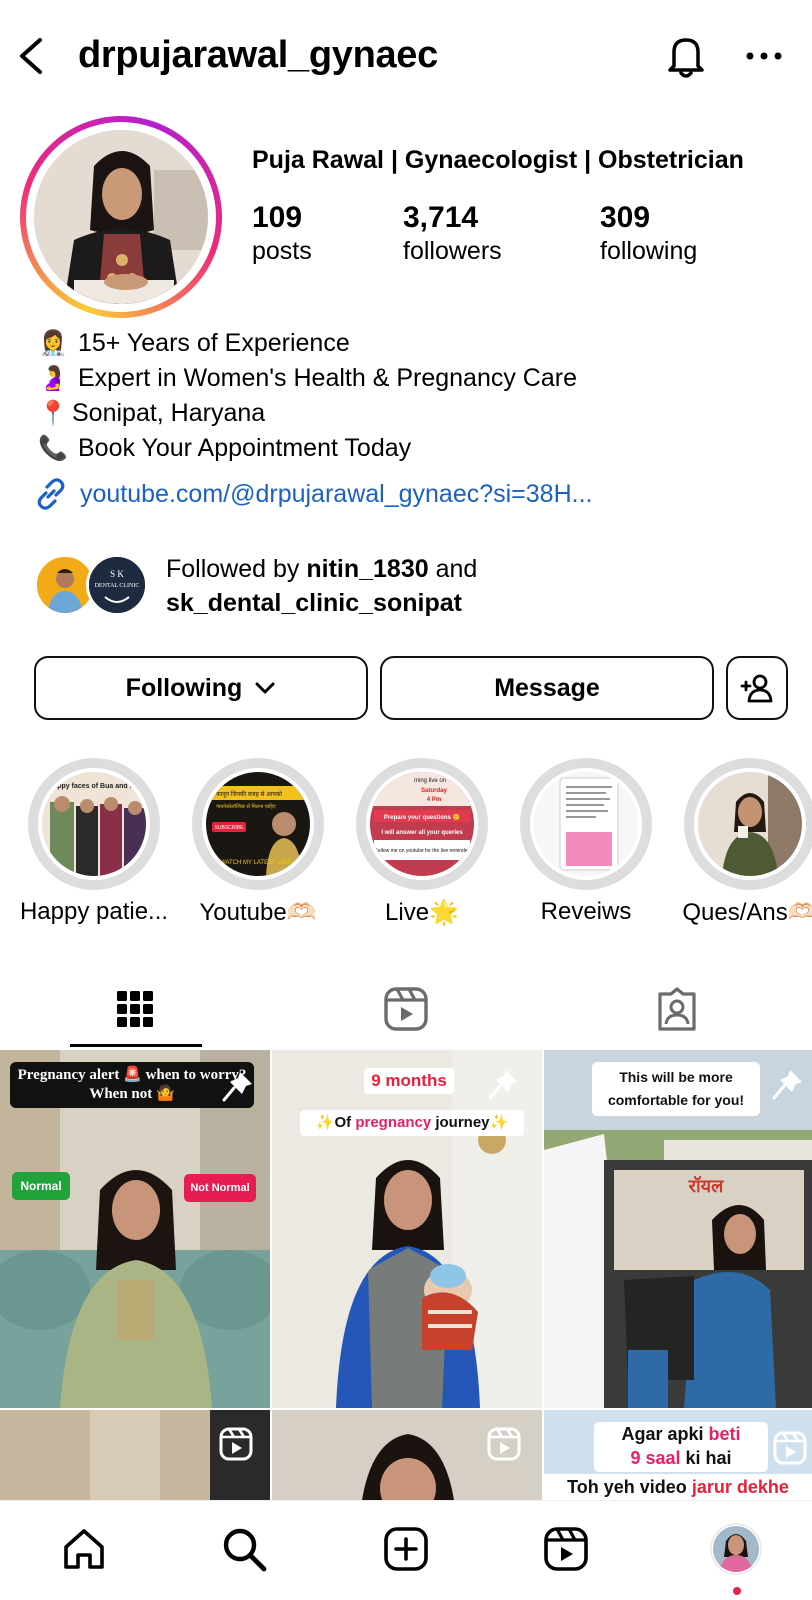 This screenshot has height=1600, width=812. I want to click on tab-reels, so click(406, 1009).